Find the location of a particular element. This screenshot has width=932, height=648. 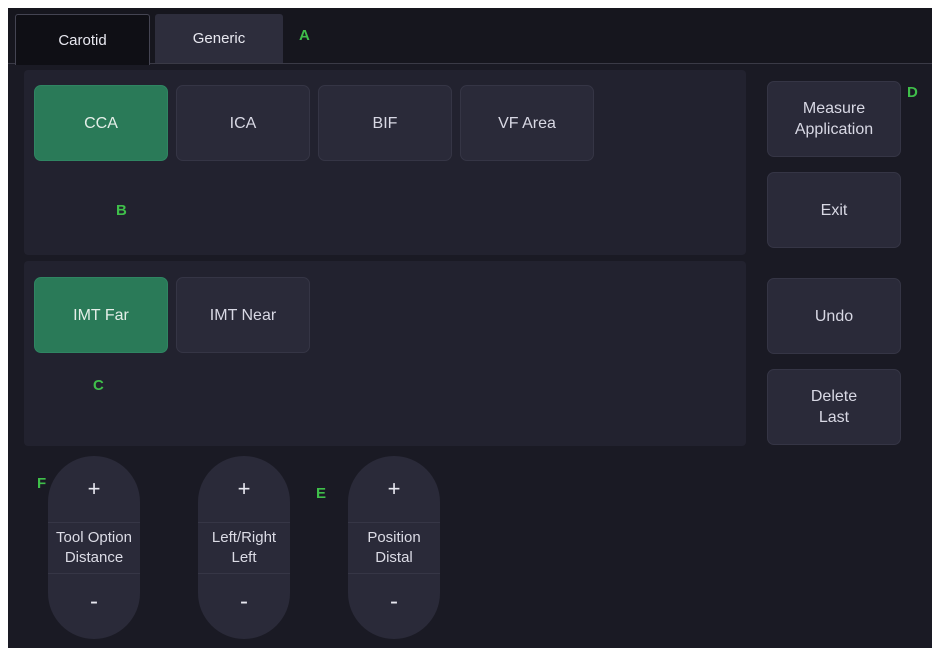

callout-f: F is located at coordinates (42, 483).